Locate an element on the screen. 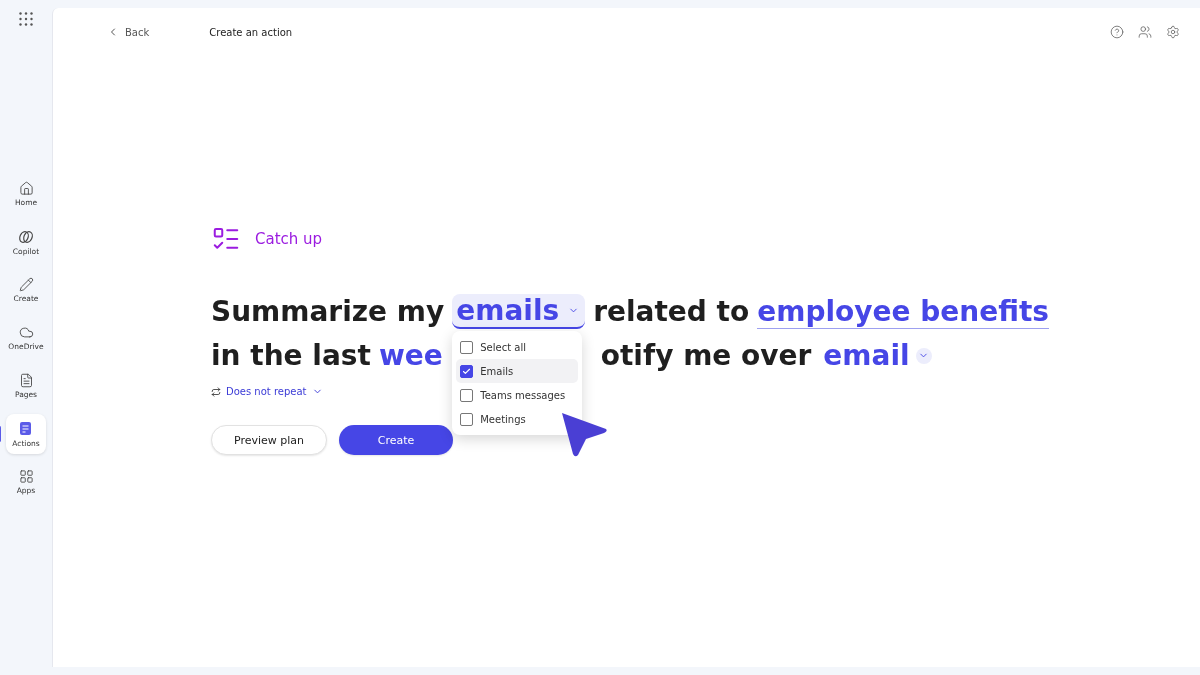 The image size is (1200, 675). page-title: Create an action is located at coordinates (251, 32).